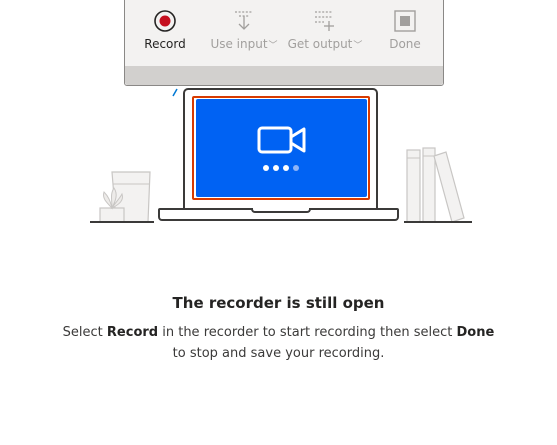  I want to click on laptop-screen, so click(281, 148).